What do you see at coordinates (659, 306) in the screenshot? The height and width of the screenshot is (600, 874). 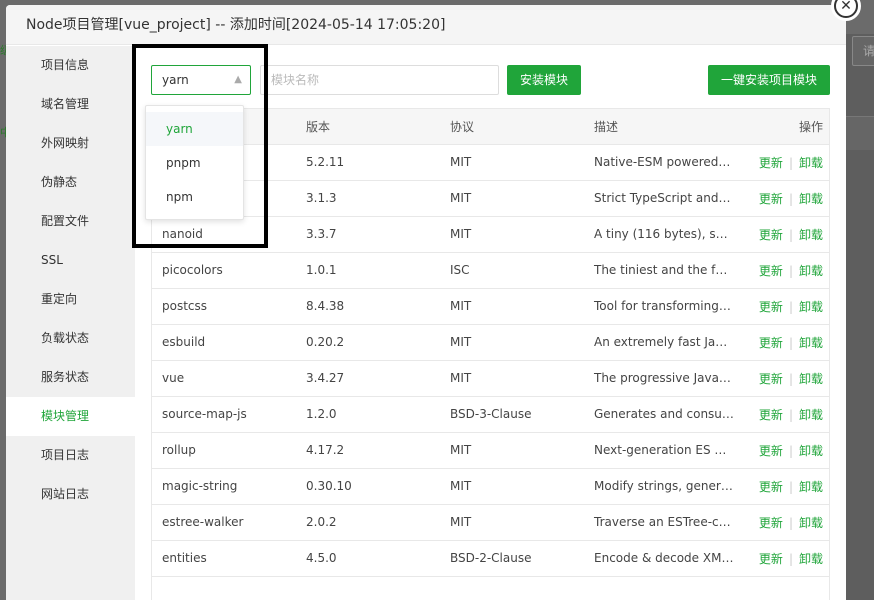 I see `cell-description: Tool for transforming styles with JS` at bounding box center [659, 306].